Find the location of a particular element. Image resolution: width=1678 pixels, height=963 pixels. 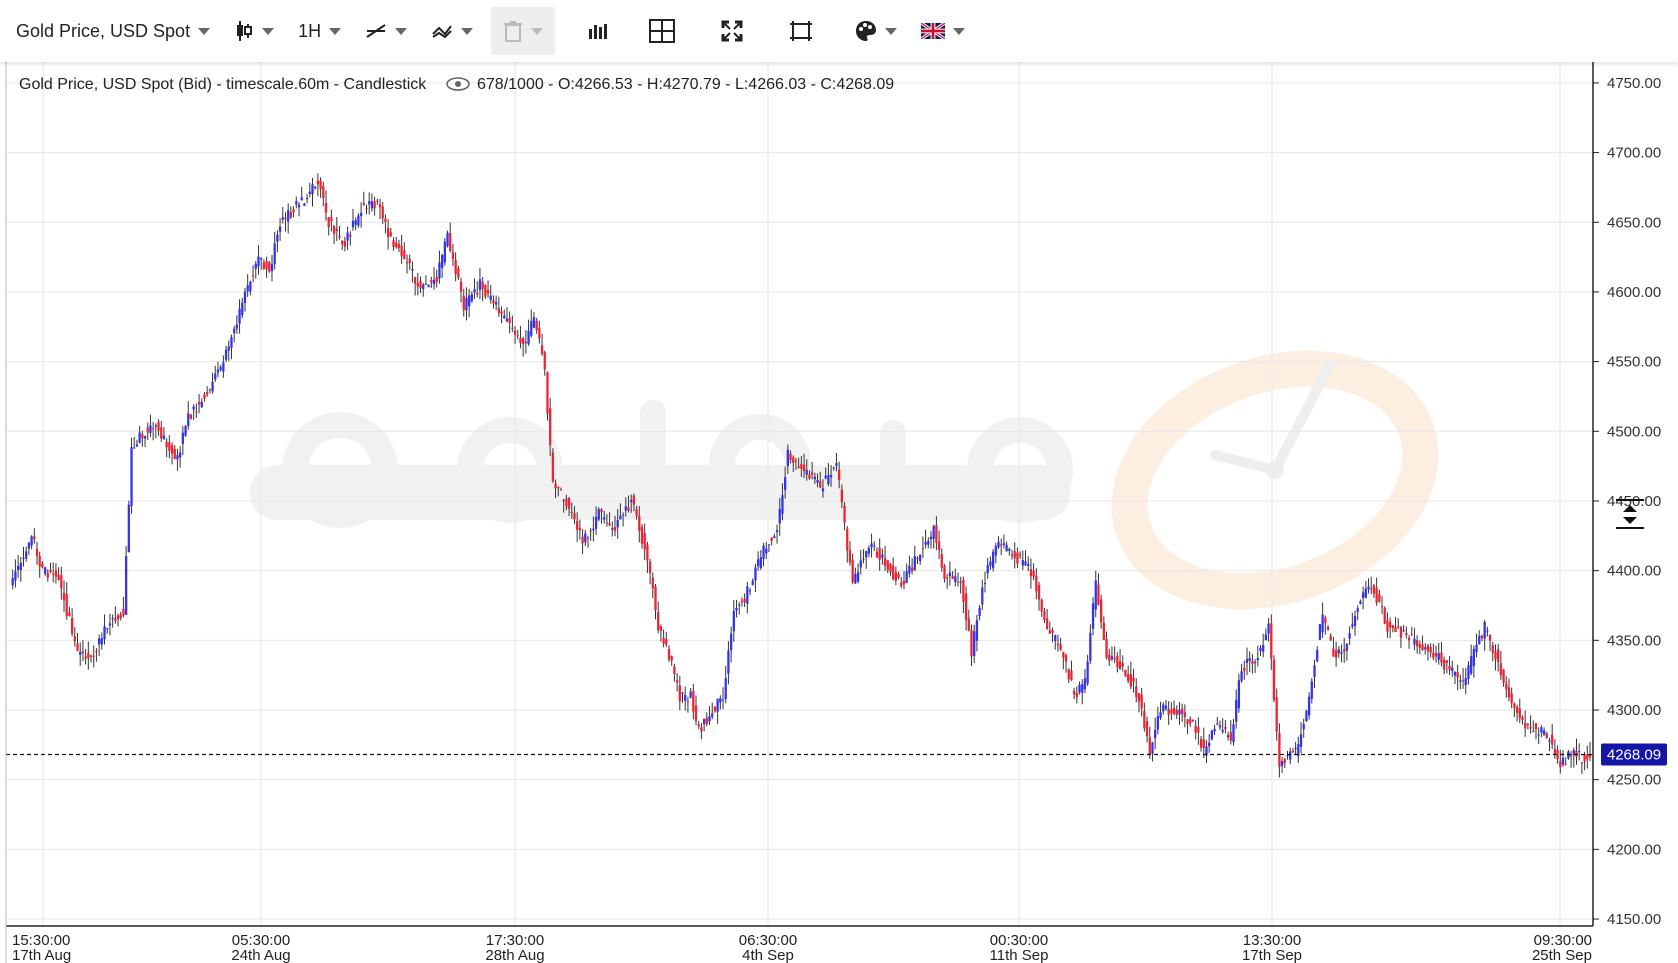

timeframe-selector: 1H is located at coordinates (319, 31).